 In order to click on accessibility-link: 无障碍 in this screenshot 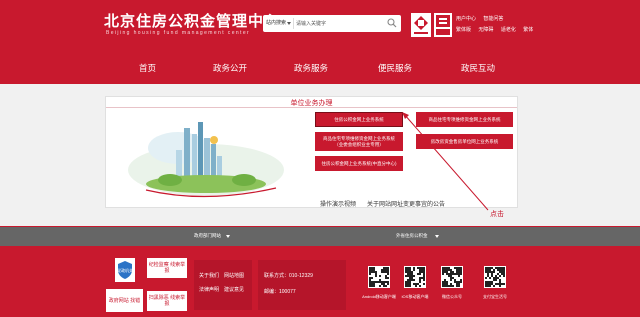, I will do `click(485, 30)`.